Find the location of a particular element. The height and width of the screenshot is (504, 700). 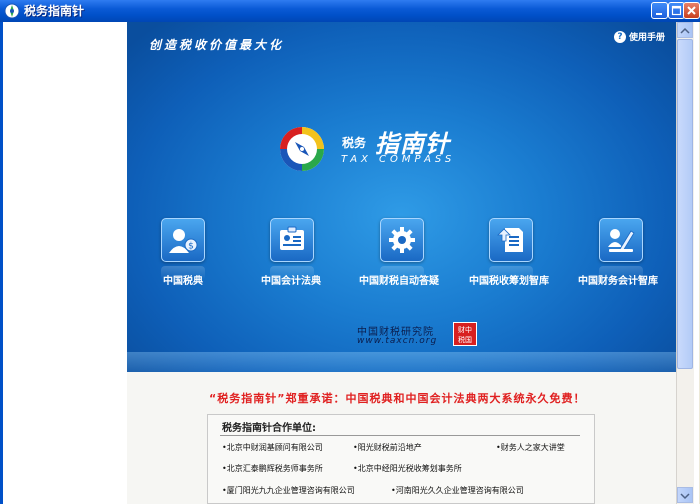

partner-link: •财务人之家大讲堂 is located at coordinates (530, 447).